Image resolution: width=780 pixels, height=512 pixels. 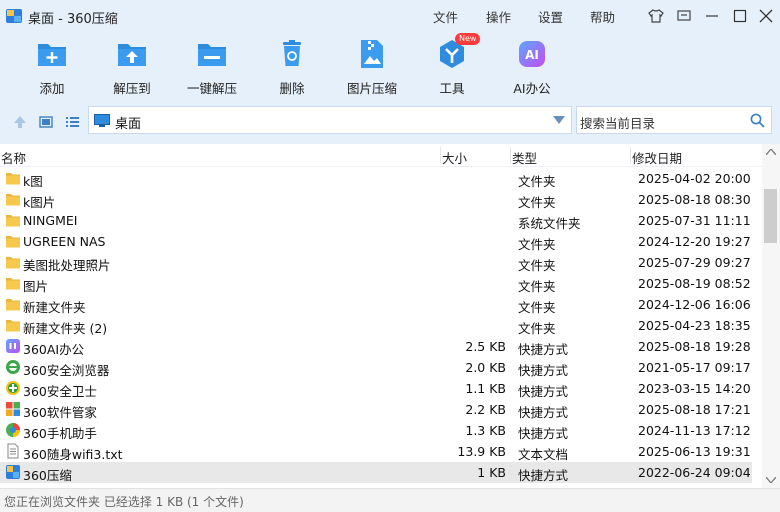 What do you see at coordinates (376, 472) in the screenshot?
I see `file-row: 360压缩 1 KB 快捷方式 2022-06-24 09:04` at bounding box center [376, 472].